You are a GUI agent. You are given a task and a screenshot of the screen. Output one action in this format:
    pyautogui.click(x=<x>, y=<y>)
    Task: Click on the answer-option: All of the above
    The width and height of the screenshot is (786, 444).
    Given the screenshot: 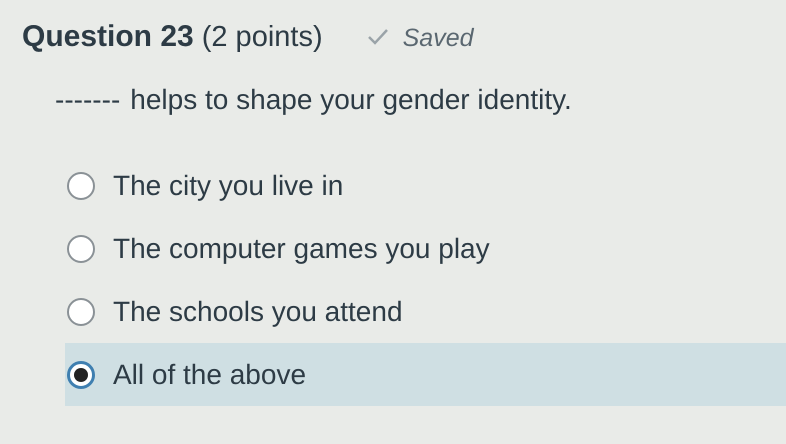 What is the action you would take?
    pyautogui.click(x=425, y=374)
    